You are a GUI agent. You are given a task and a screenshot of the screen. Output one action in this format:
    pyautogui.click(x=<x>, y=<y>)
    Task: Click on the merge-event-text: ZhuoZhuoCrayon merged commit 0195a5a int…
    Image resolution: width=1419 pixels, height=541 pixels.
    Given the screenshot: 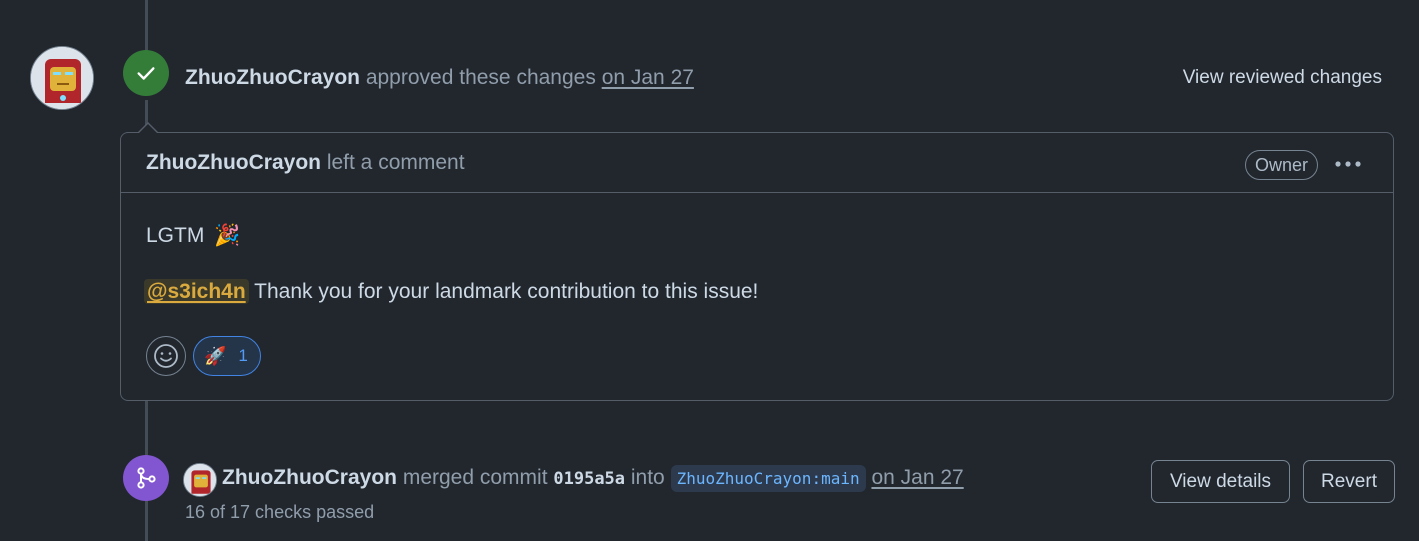 What is the action you would take?
    pyautogui.click(x=593, y=478)
    